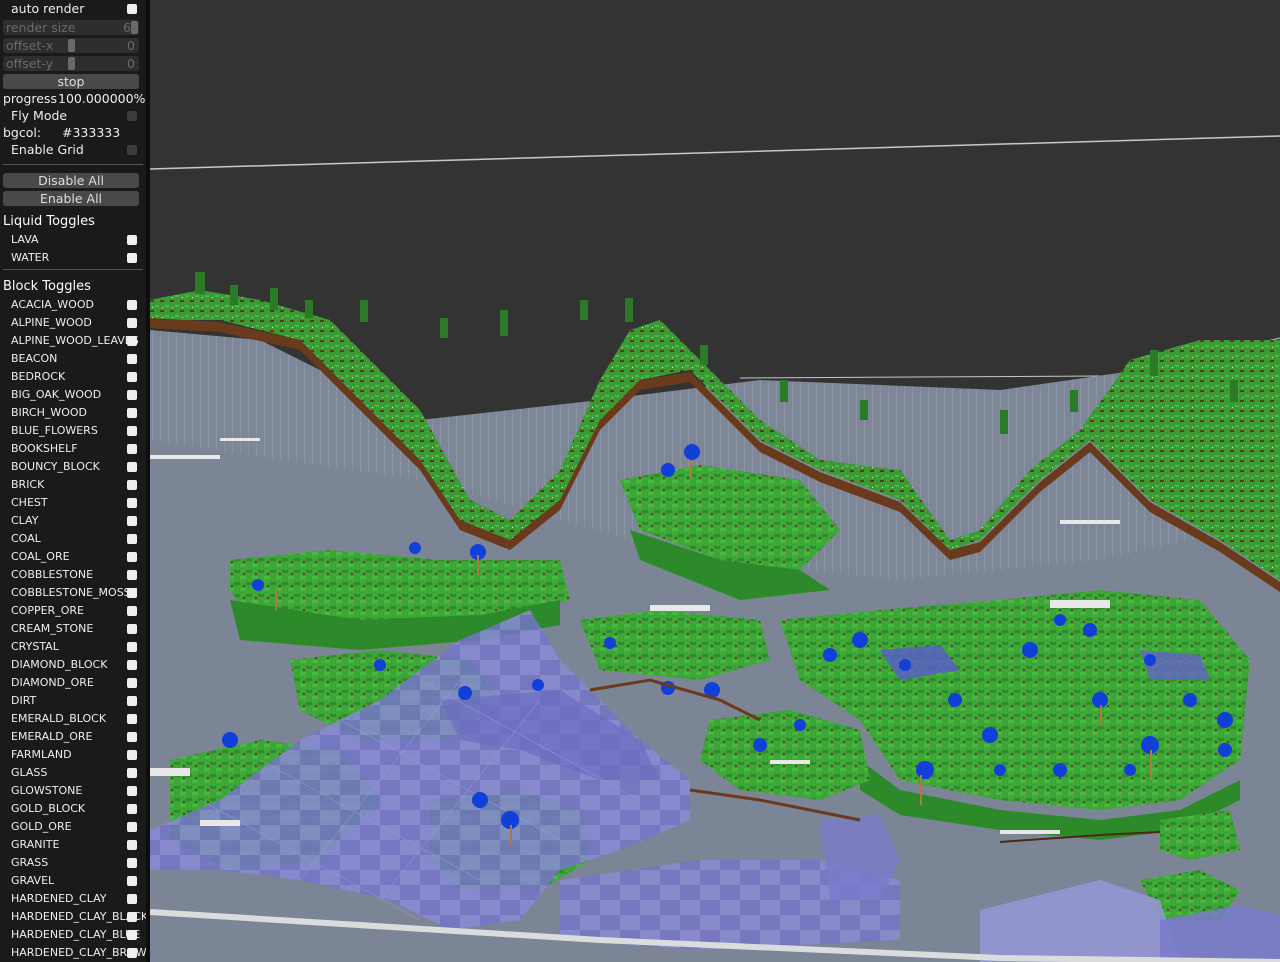 Image resolution: width=1280 pixels, height=962 pixels. Describe the element at coordinates (73, 953) in the screenshot. I see `toggle-row-hardened-clay-brown: HARDENED_CLAY_BROWN` at that location.